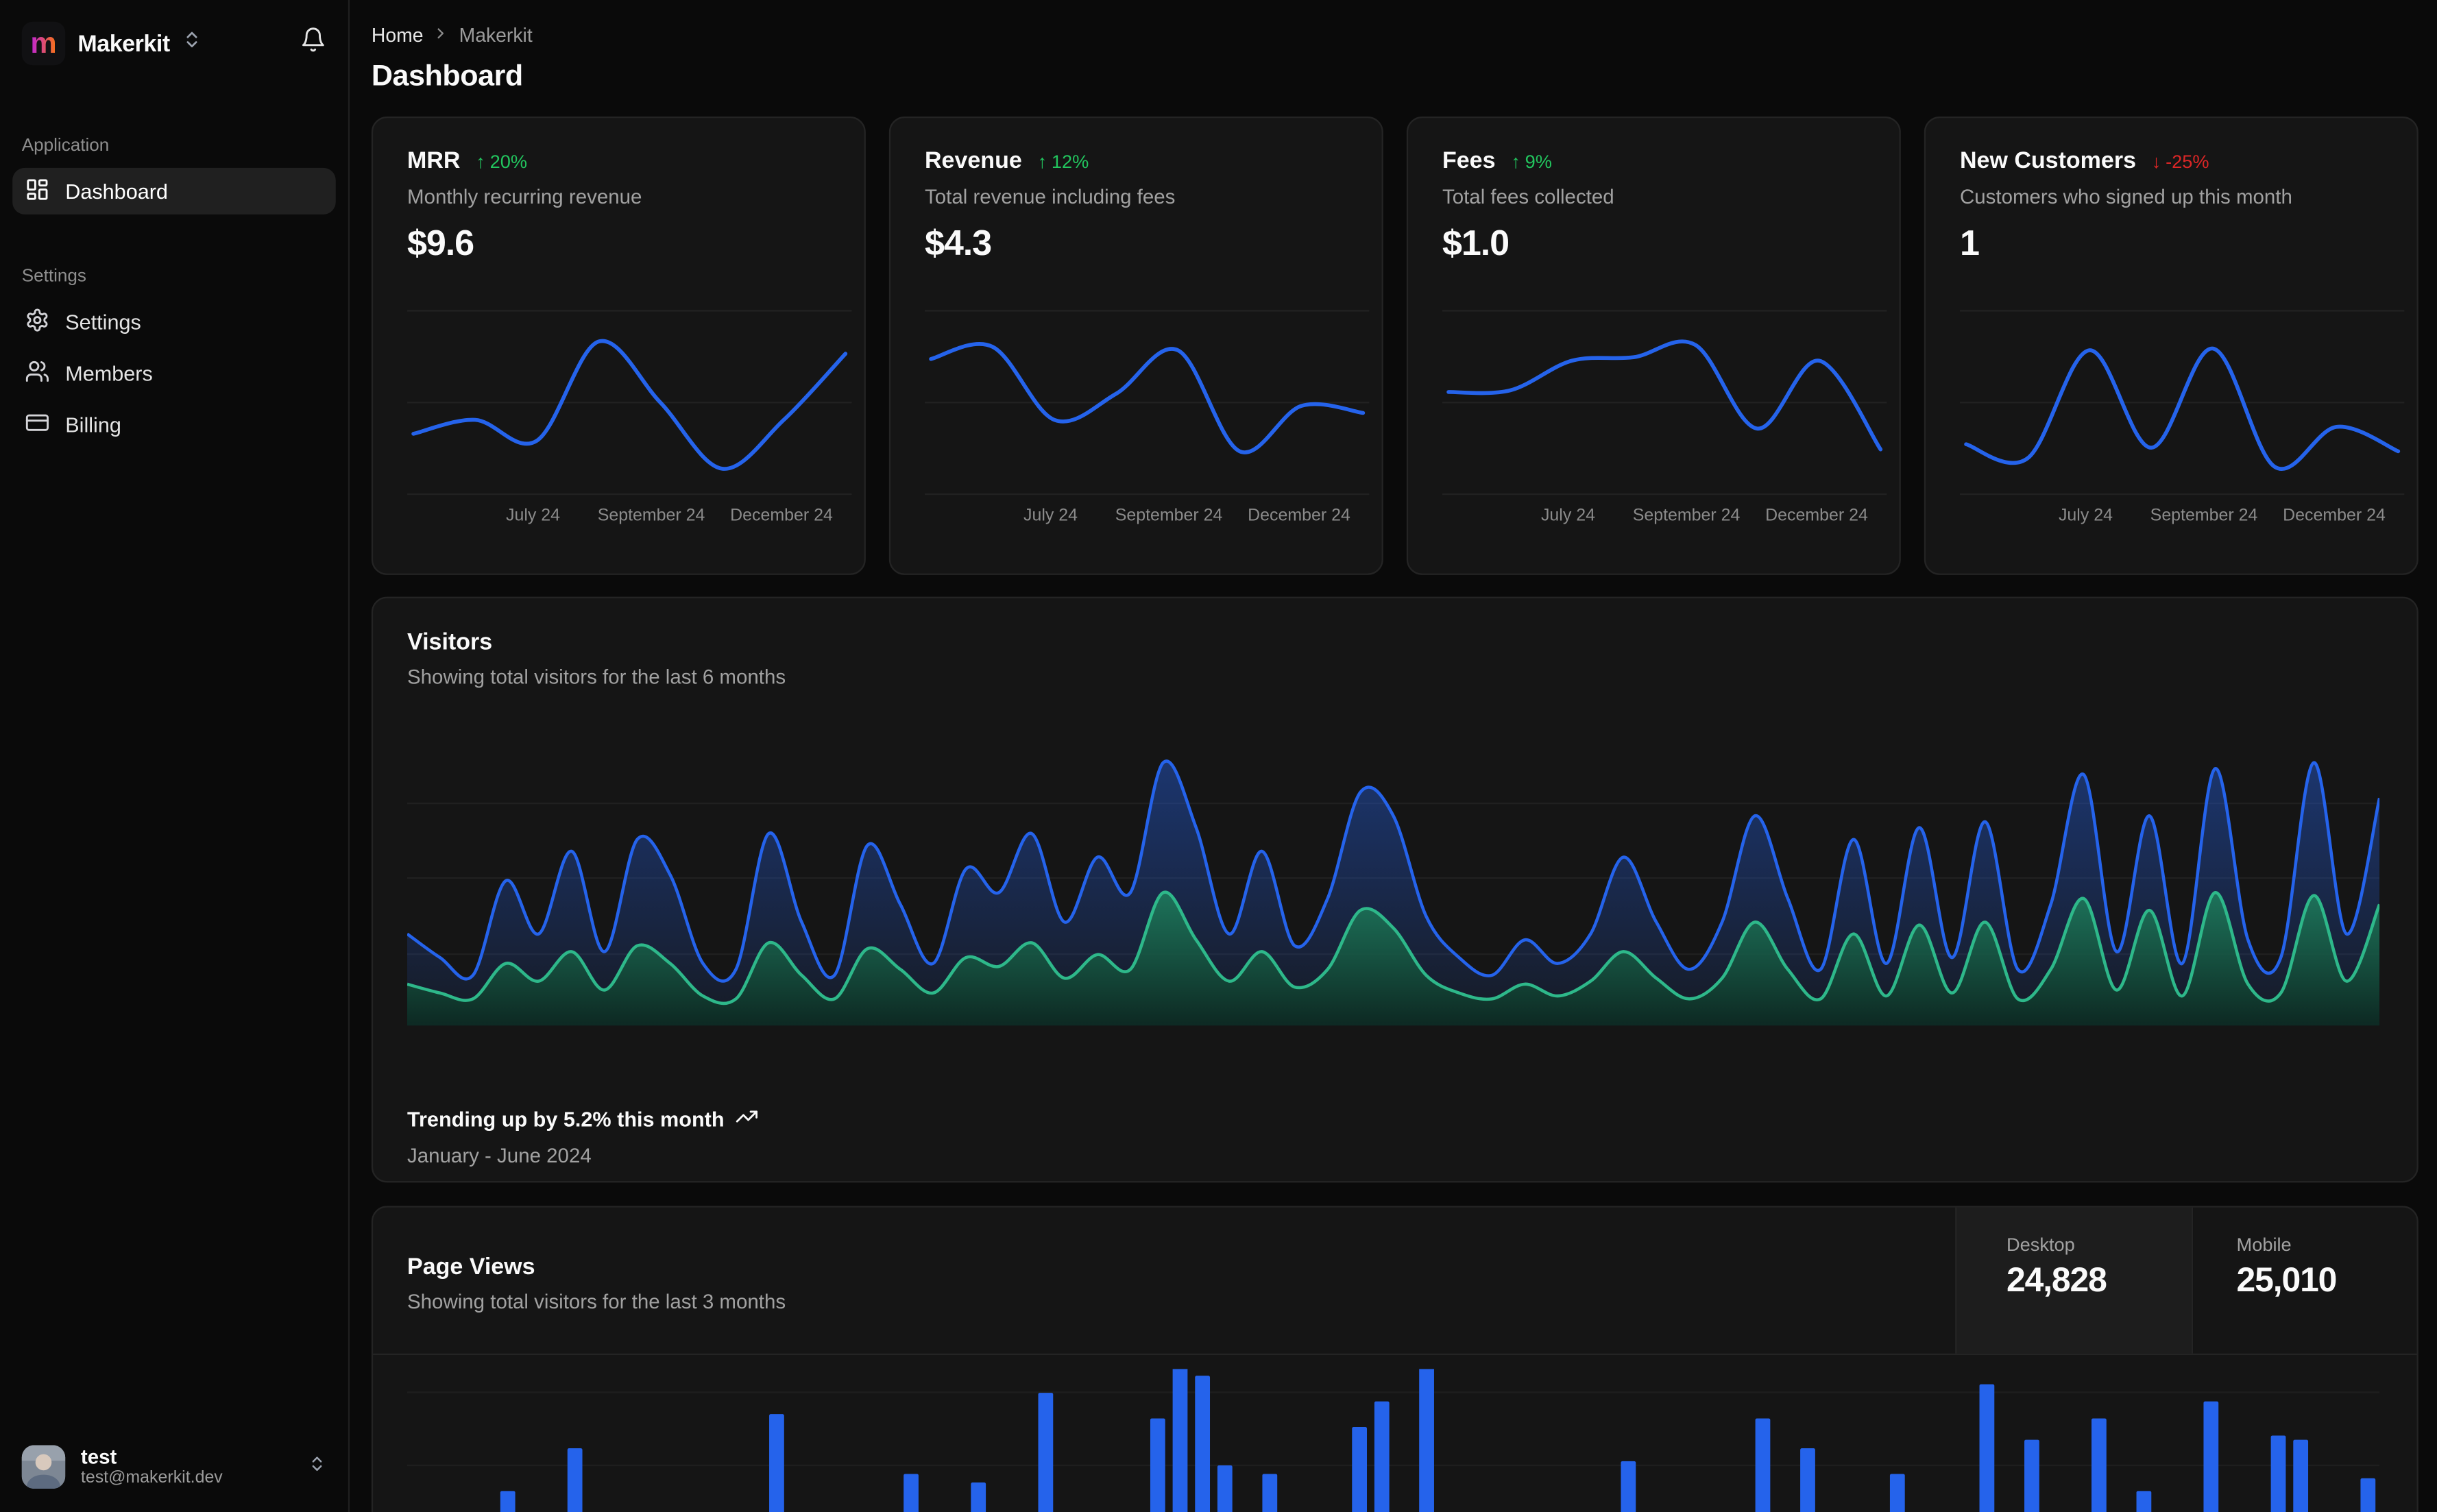 Image resolution: width=2437 pixels, height=1512 pixels. I want to click on stat-trend-badge: ↓ -25%, so click(2180, 161).